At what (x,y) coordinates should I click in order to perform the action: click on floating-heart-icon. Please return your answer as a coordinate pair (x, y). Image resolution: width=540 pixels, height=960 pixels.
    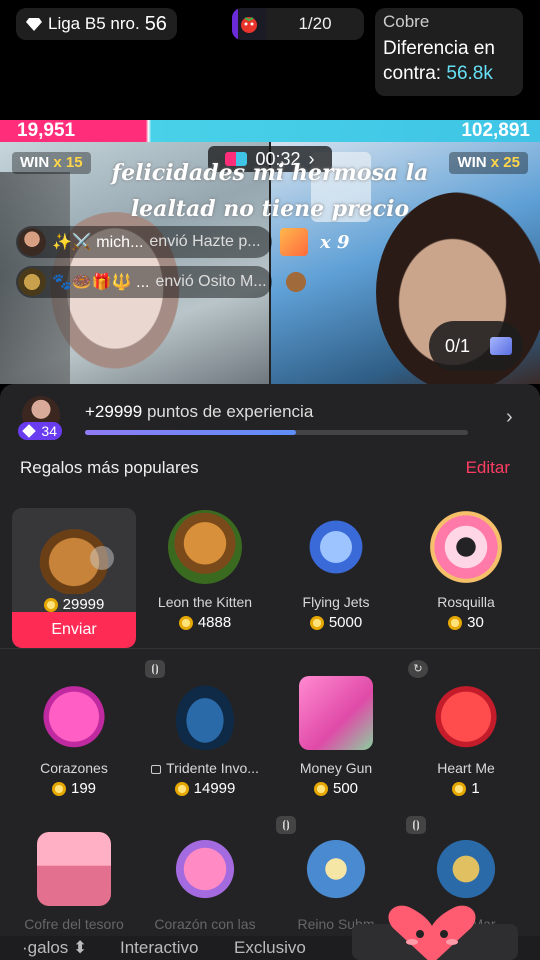
    Looking at the image, I should click on (432, 932).